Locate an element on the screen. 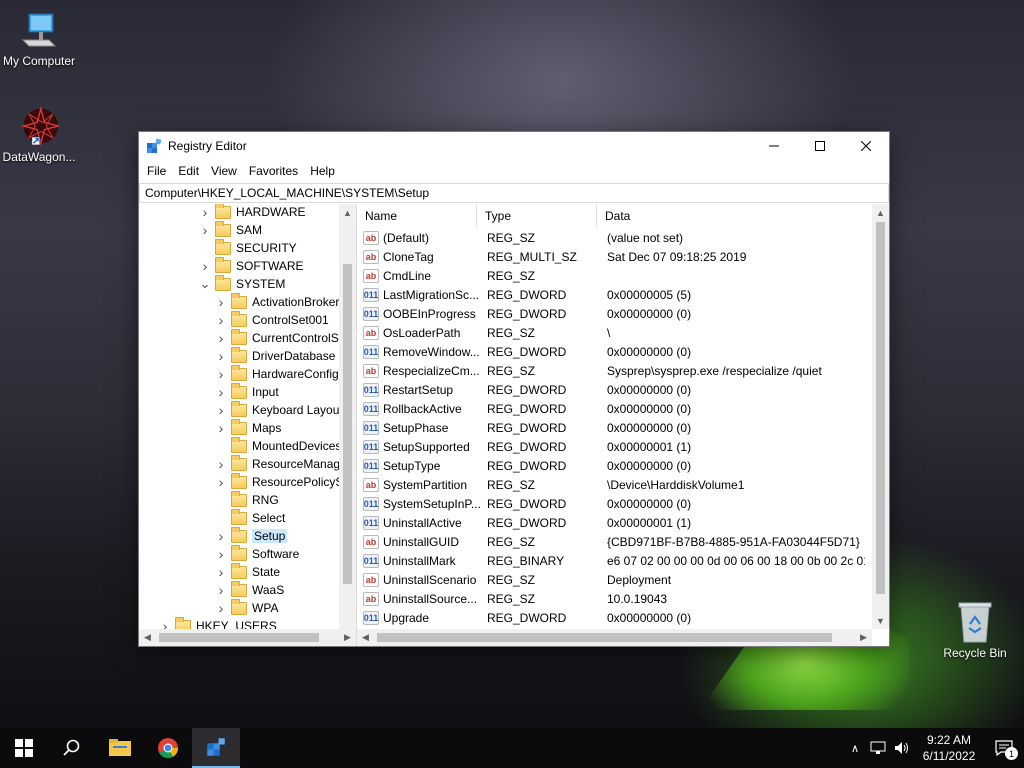  value-row: ab CmdLine REG_SZ is located at coordinates (611, 275).